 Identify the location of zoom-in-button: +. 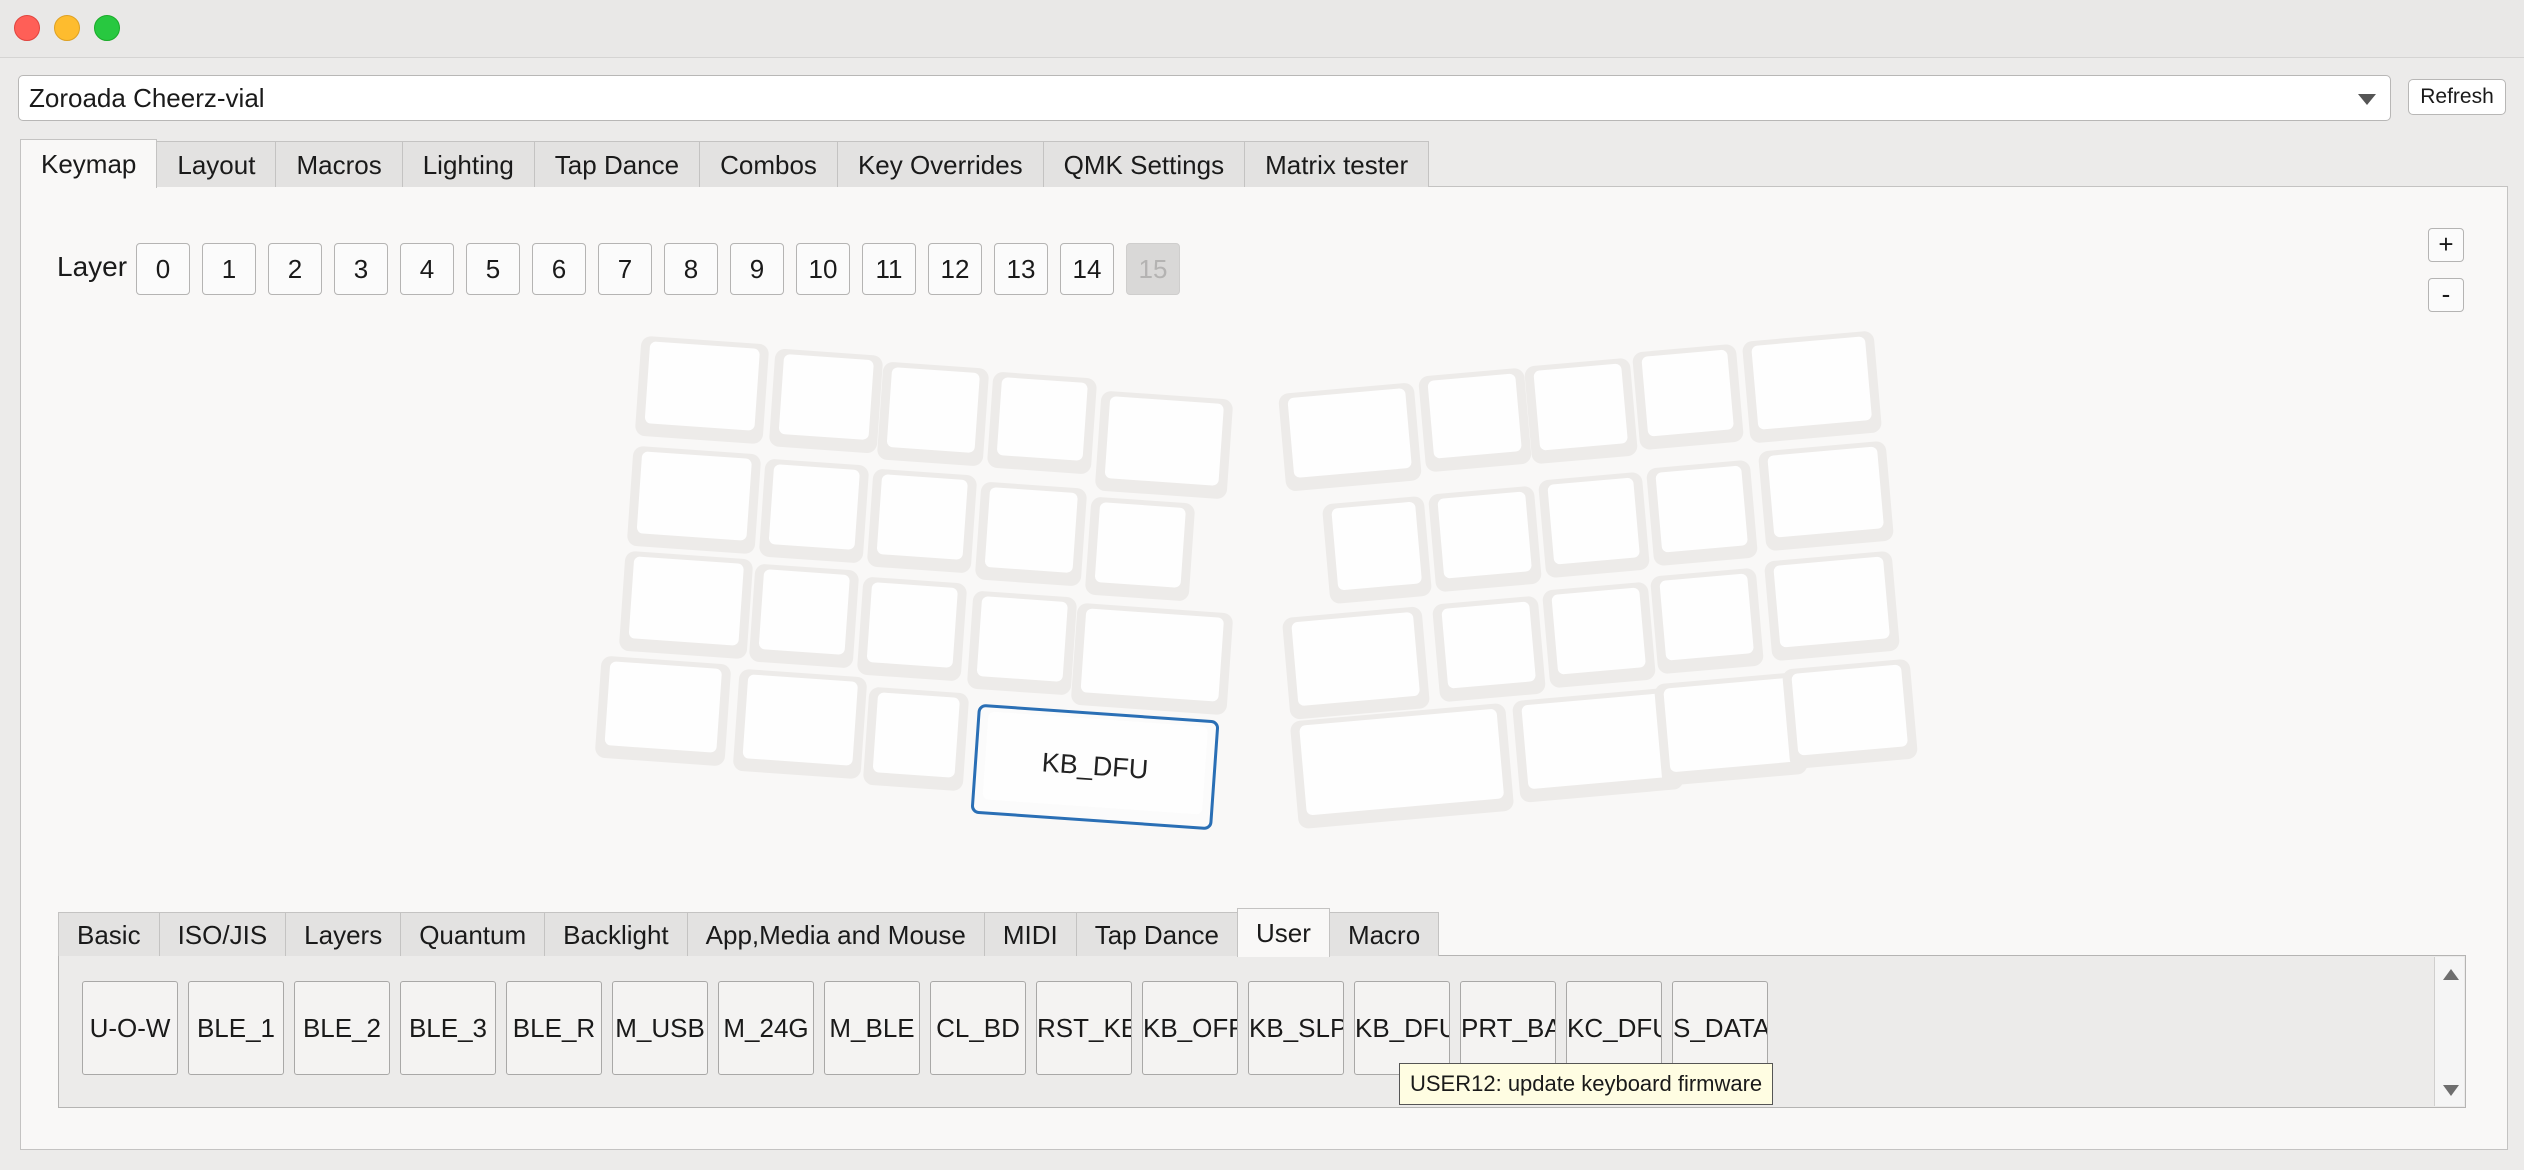
(2446, 245).